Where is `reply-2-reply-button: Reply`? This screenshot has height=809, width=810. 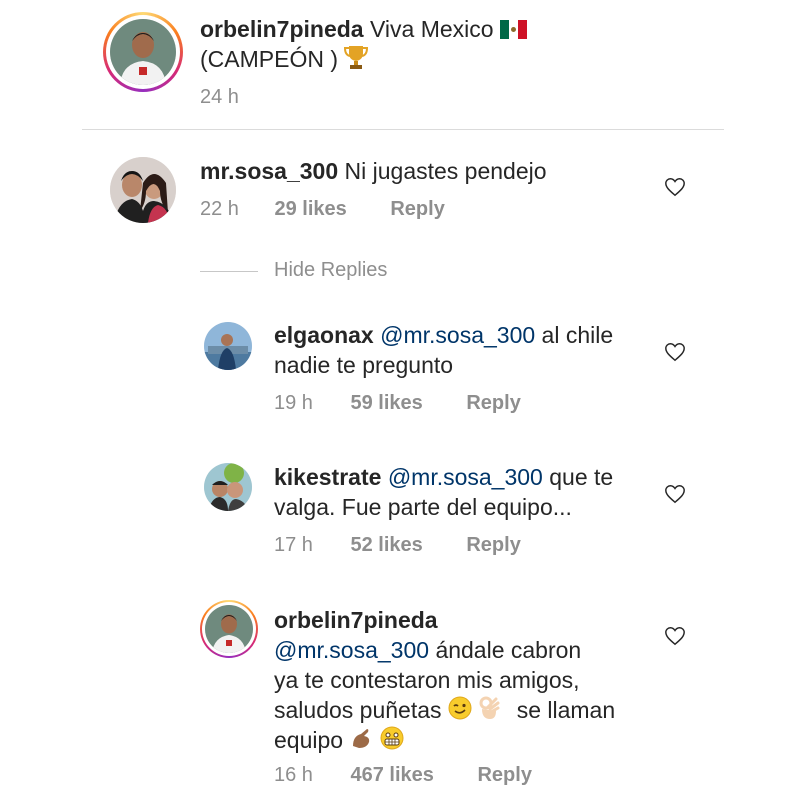 reply-2-reply-button: Reply is located at coordinates (493, 545).